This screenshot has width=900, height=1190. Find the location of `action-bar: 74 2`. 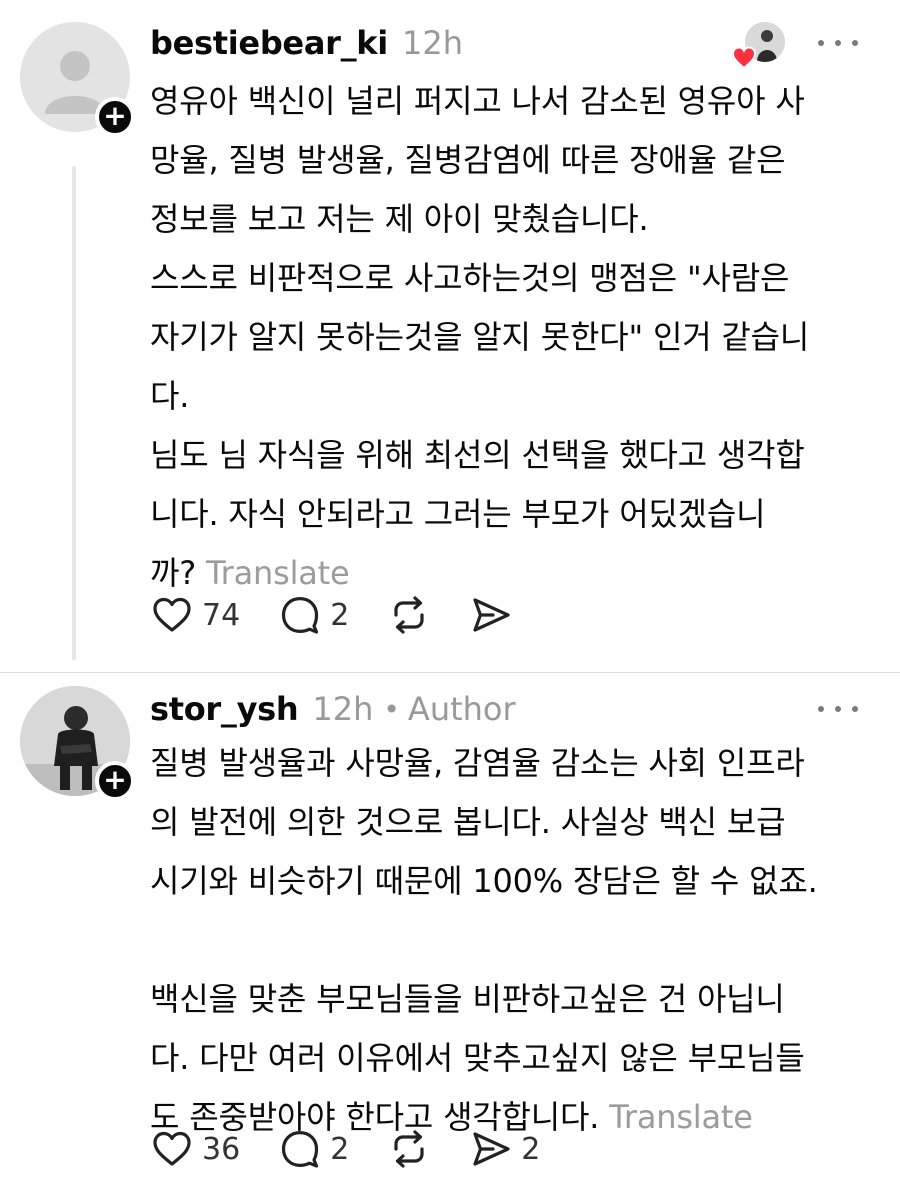

action-bar: 74 2 is located at coordinates (350, 615).